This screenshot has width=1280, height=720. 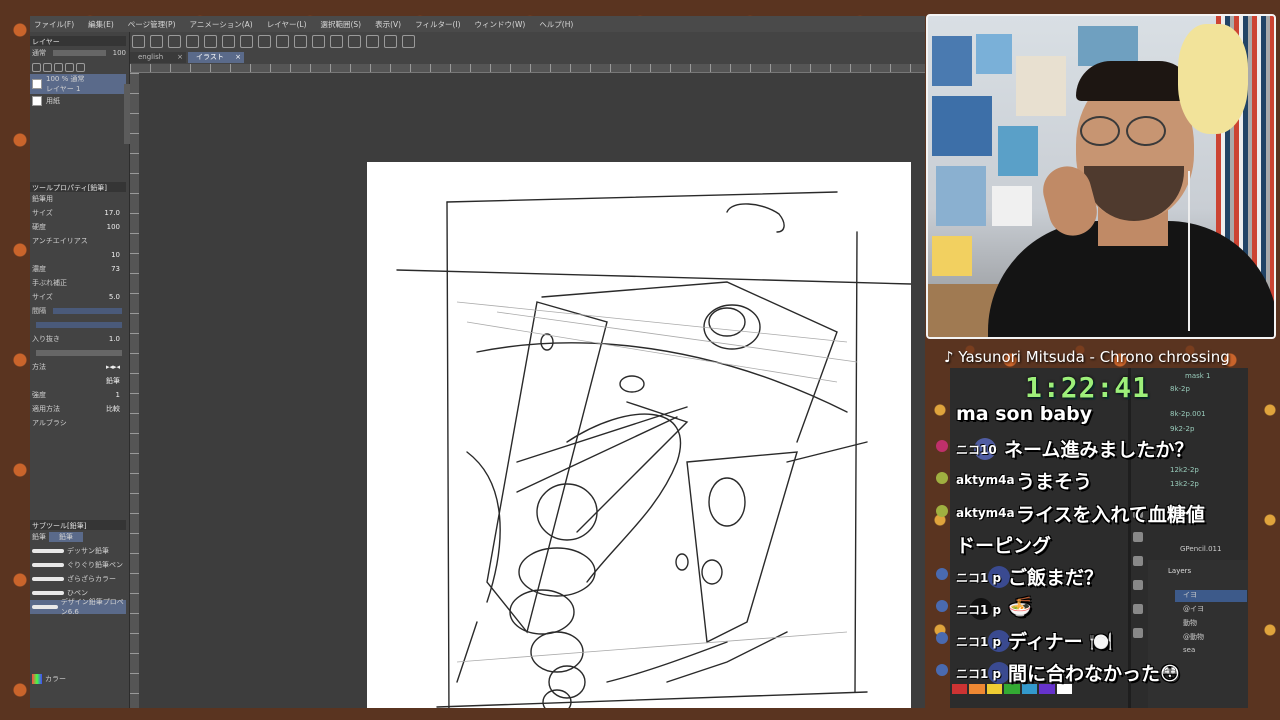 What do you see at coordinates (78, 565) in the screenshot?
I see `brush-item: ぐりぐり鉛筆ペン` at bounding box center [78, 565].